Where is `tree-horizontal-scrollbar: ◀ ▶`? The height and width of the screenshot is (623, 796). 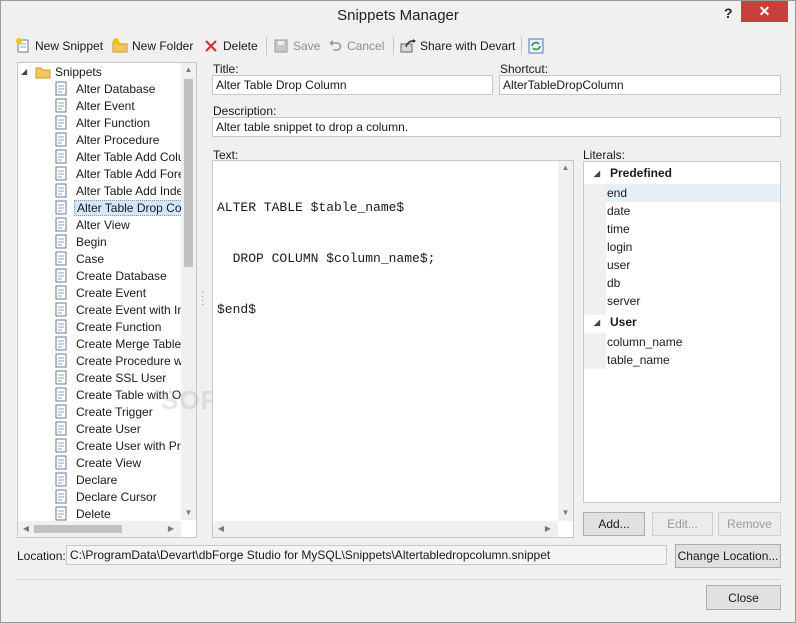
tree-horizontal-scrollbar: ◀ ▶ is located at coordinates (99, 529).